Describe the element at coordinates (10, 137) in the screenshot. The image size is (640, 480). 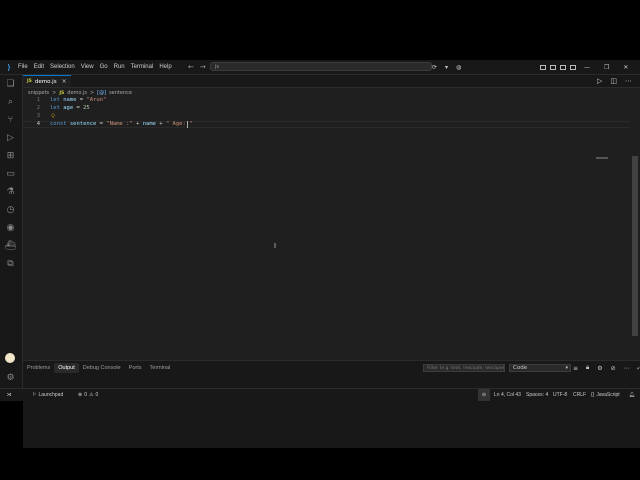
I see `run-debug-icon: ▷` at that location.